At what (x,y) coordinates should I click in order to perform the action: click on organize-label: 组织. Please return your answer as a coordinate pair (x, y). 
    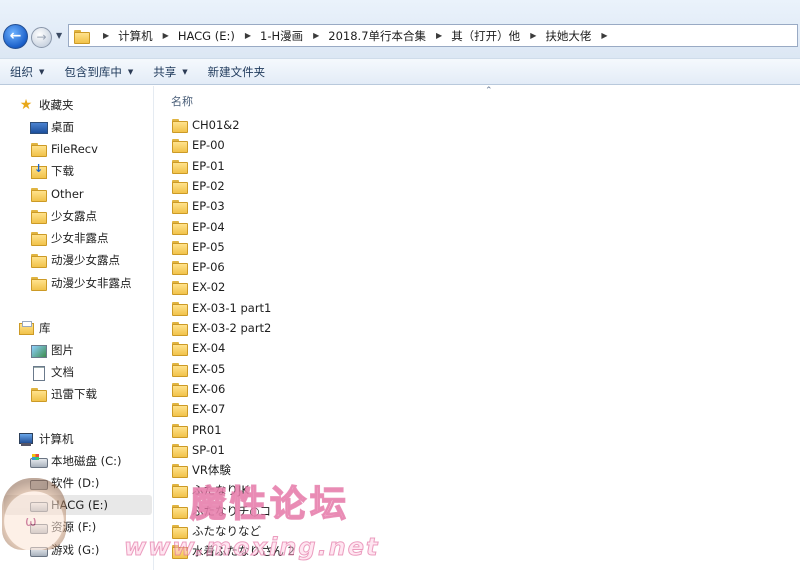
    Looking at the image, I should click on (21, 71).